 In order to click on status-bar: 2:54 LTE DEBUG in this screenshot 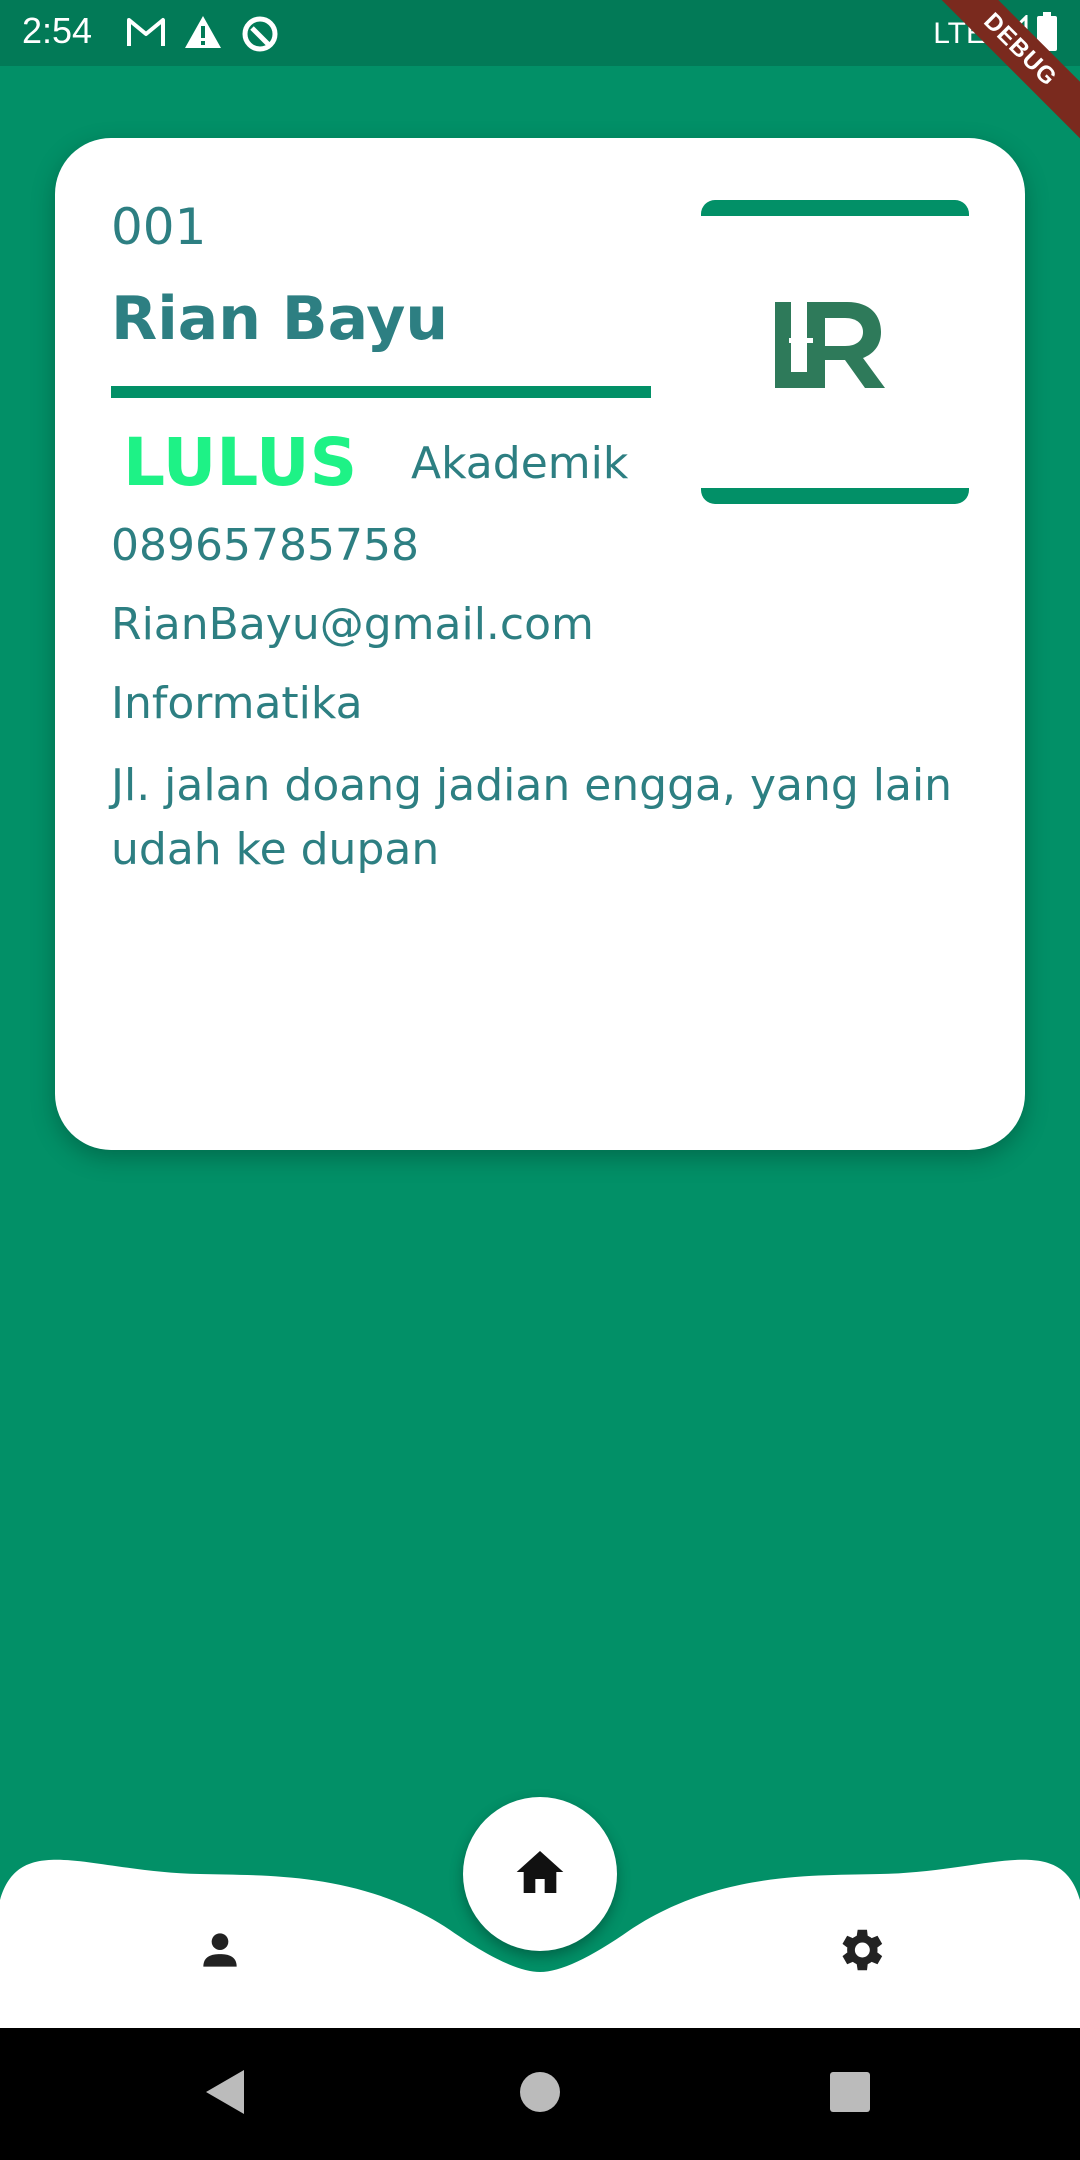, I will do `click(540, 78)`.